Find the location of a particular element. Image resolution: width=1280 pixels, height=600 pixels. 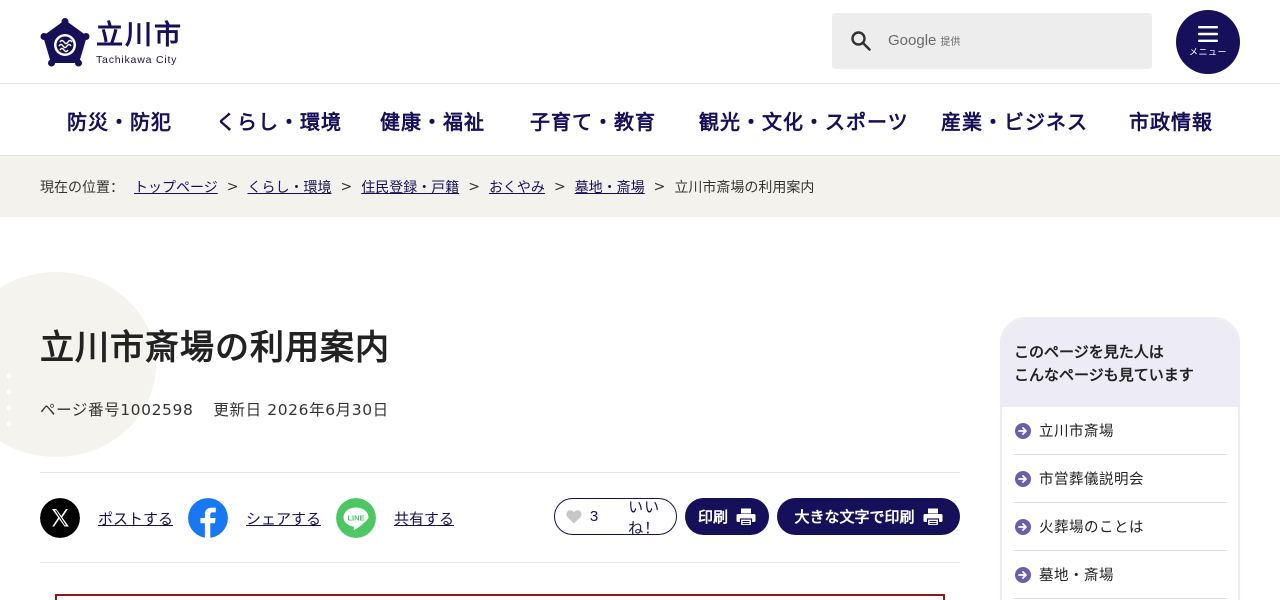

site-search: Google 提供 is located at coordinates (992, 41).